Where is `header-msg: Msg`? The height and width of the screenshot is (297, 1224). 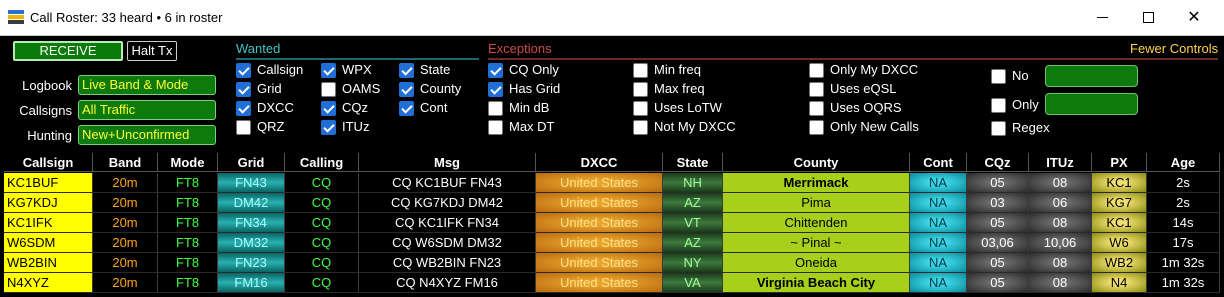 header-msg: Msg is located at coordinates (447, 162).